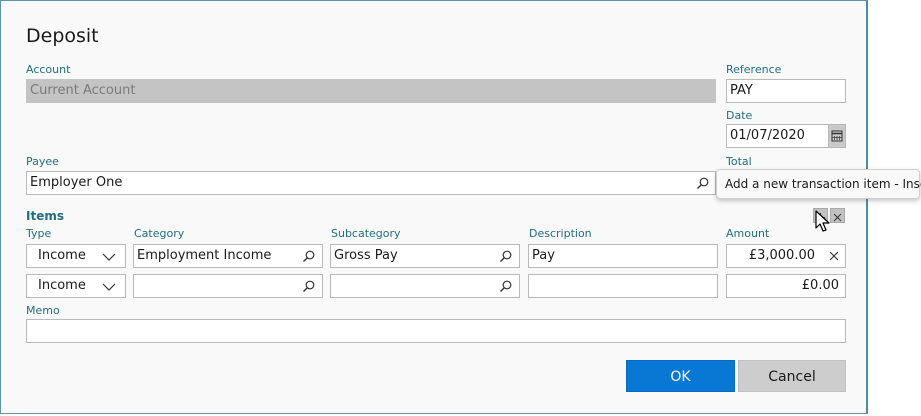 Image resolution: width=921 pixels, height=416 pixels. I want to click on item-description-input: Pay, so click(623, 256).